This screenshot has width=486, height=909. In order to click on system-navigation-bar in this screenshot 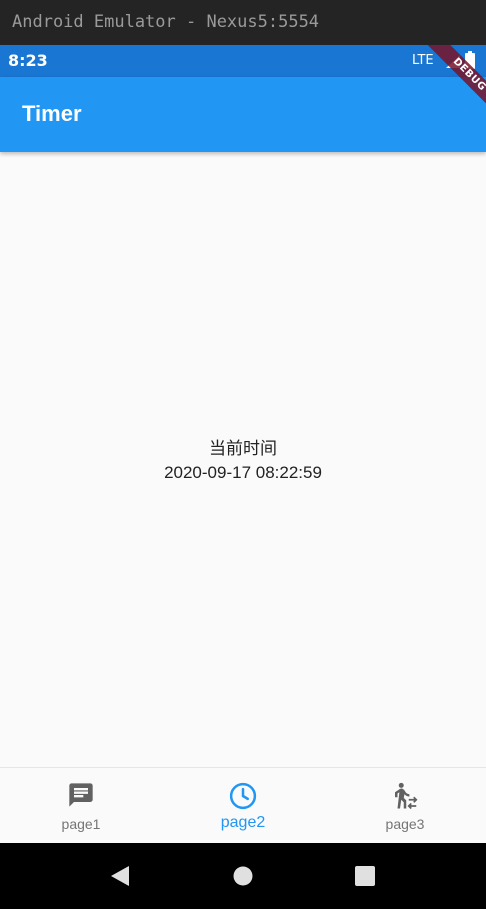, I will do `click(243, 876)`.